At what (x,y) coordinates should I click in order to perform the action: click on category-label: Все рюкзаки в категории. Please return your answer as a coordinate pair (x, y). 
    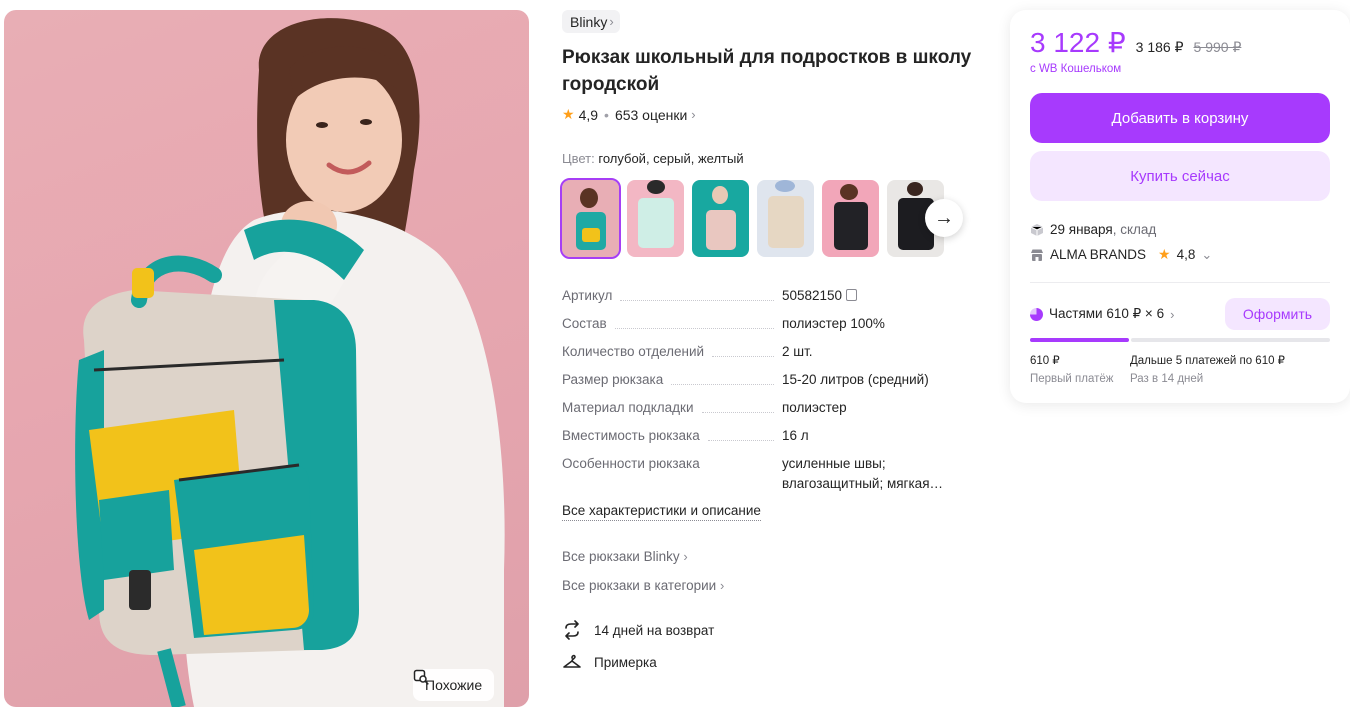
    Looking at the image, I should click on (639, 585).